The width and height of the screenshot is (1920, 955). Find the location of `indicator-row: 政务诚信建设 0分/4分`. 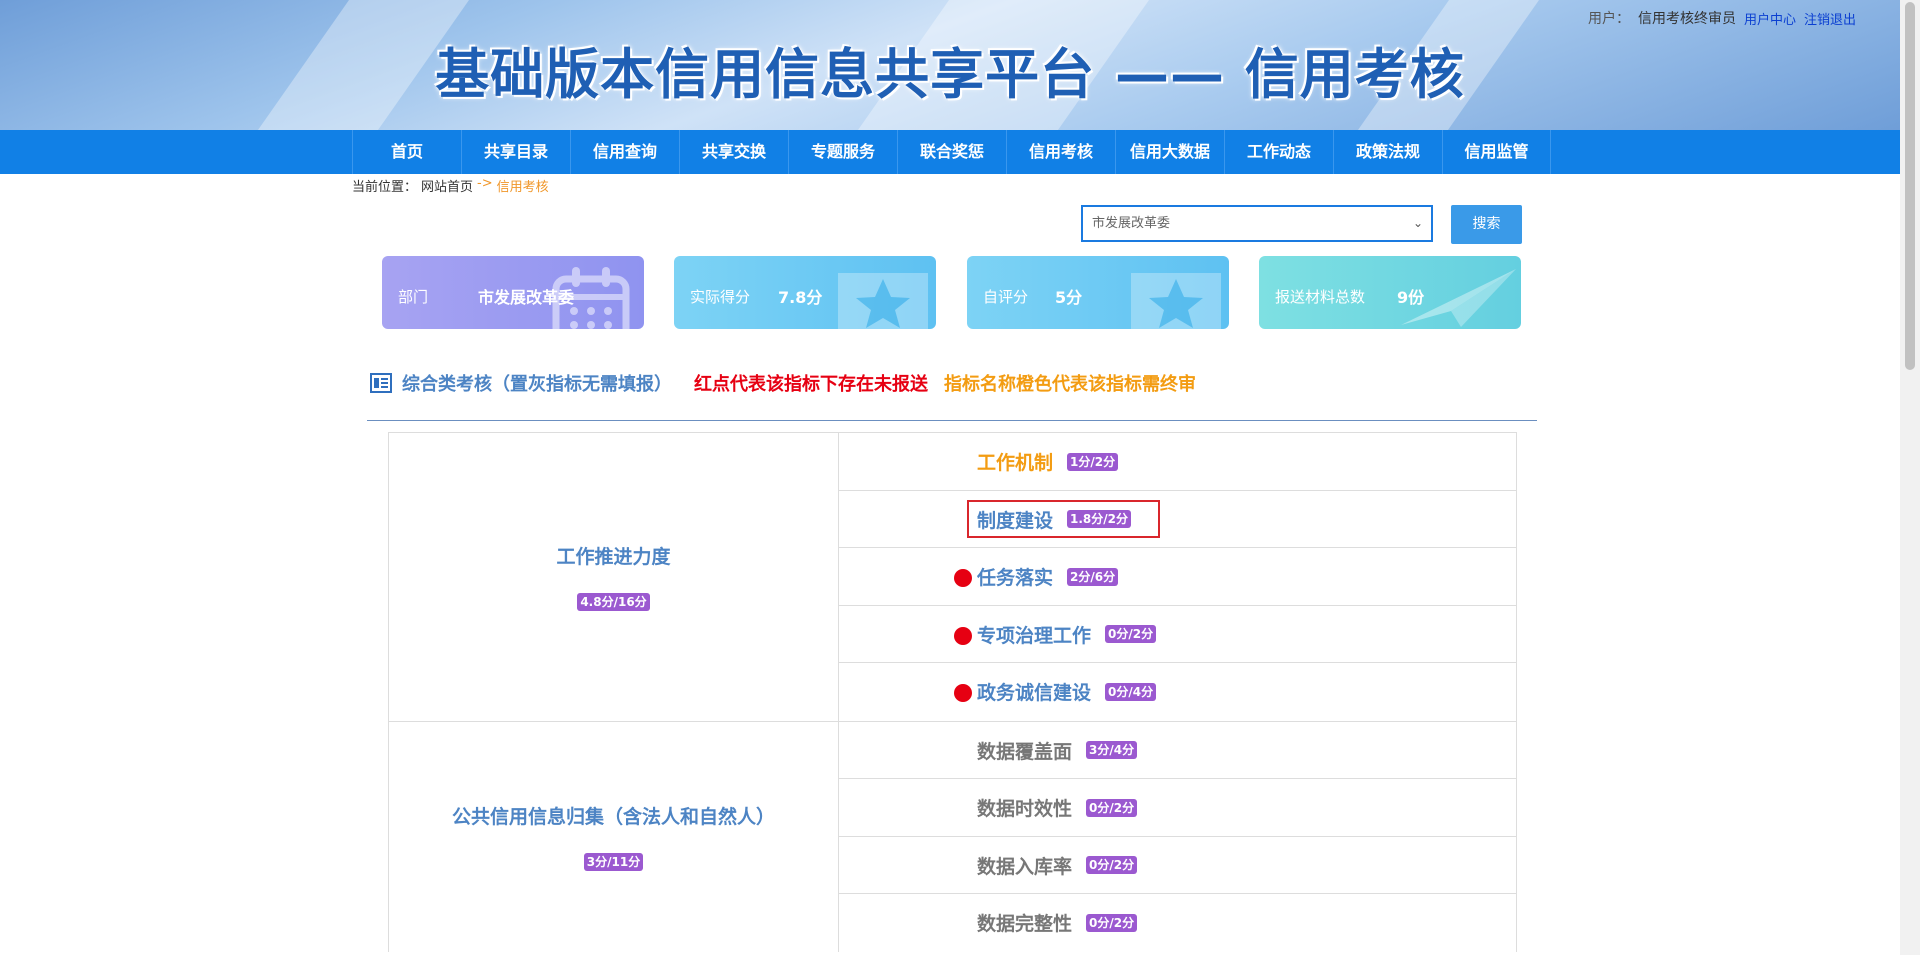

indicator-row: 政务诚信建设 0分/4分 is located at coordinates (1177, 692).